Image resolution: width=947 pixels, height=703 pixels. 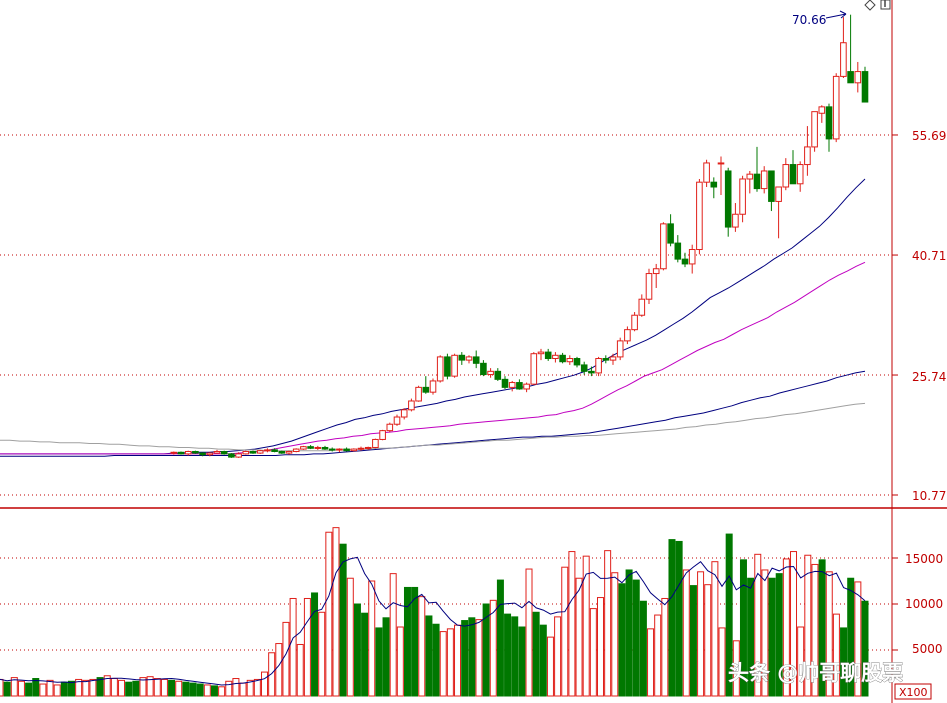 What do you see at coordinates (815, 673) in the screenshot?
I see `watermark-logo: 头条 @帅哥聊股票` at bounding box center [815, 673].